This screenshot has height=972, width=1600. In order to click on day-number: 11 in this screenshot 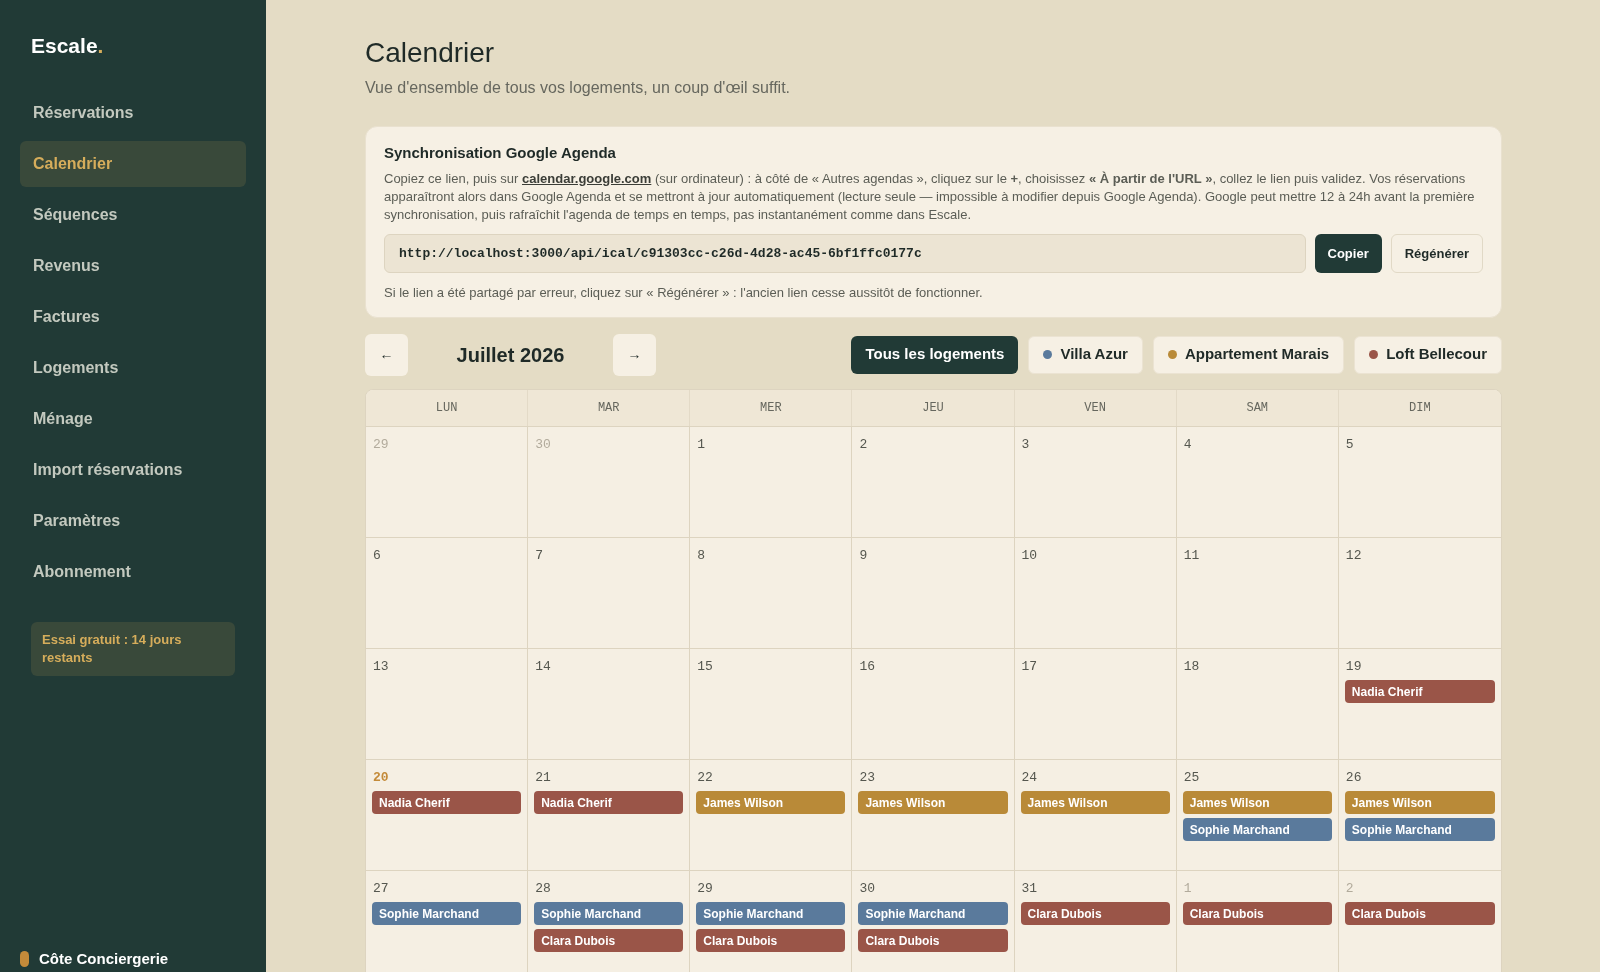, I will do `click(1191, 555)`.